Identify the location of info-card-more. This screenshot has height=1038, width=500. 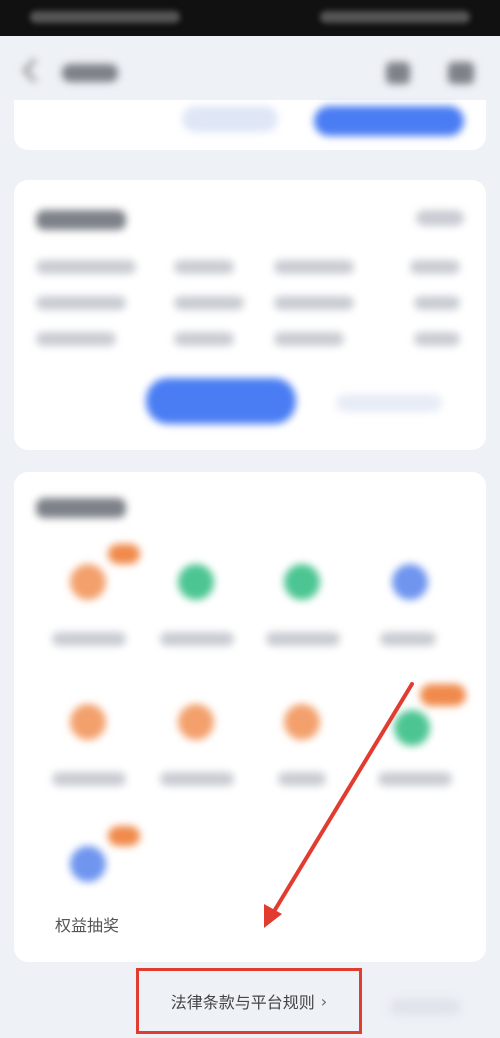
(440, 218).